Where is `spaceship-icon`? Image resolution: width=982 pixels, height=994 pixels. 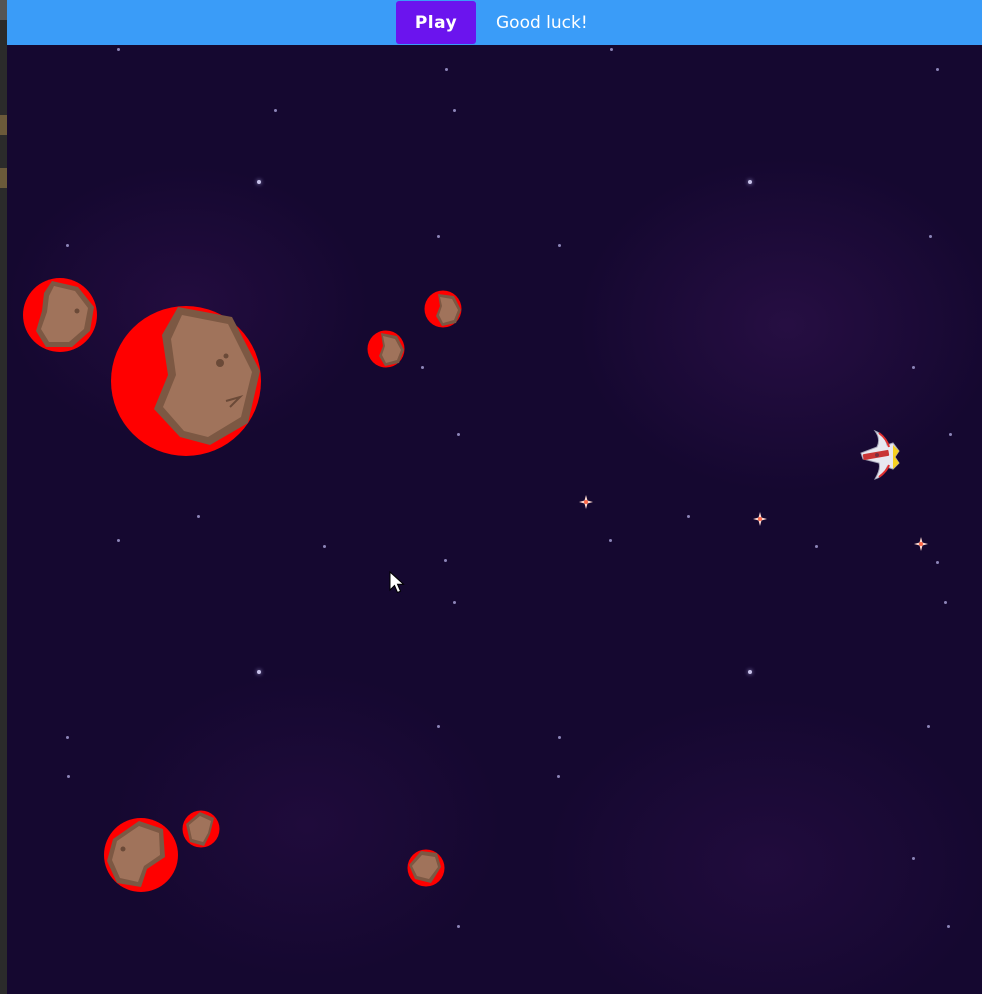 spaceship-icon is located at coordinates (880, 454).